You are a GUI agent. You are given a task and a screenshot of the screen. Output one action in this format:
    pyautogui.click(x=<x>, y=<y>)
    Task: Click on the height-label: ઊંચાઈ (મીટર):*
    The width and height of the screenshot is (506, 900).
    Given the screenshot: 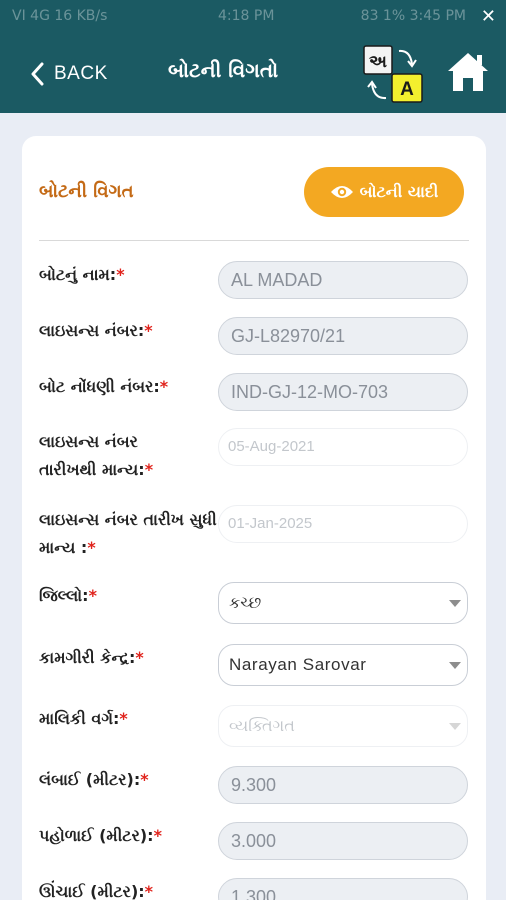 What is the action you would take?
    pyautogui.click(x=96, y=891)
    